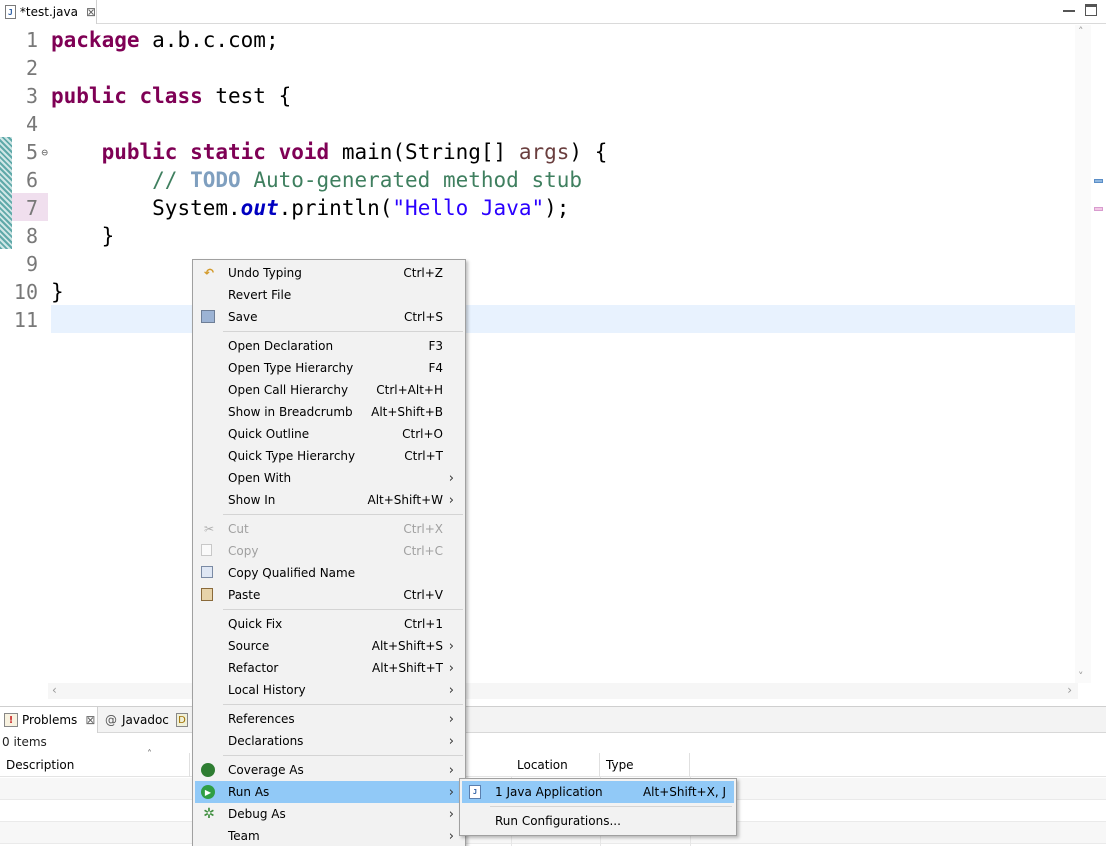  I want to click on scroll-left-icon: ‹, so click(54, 690).